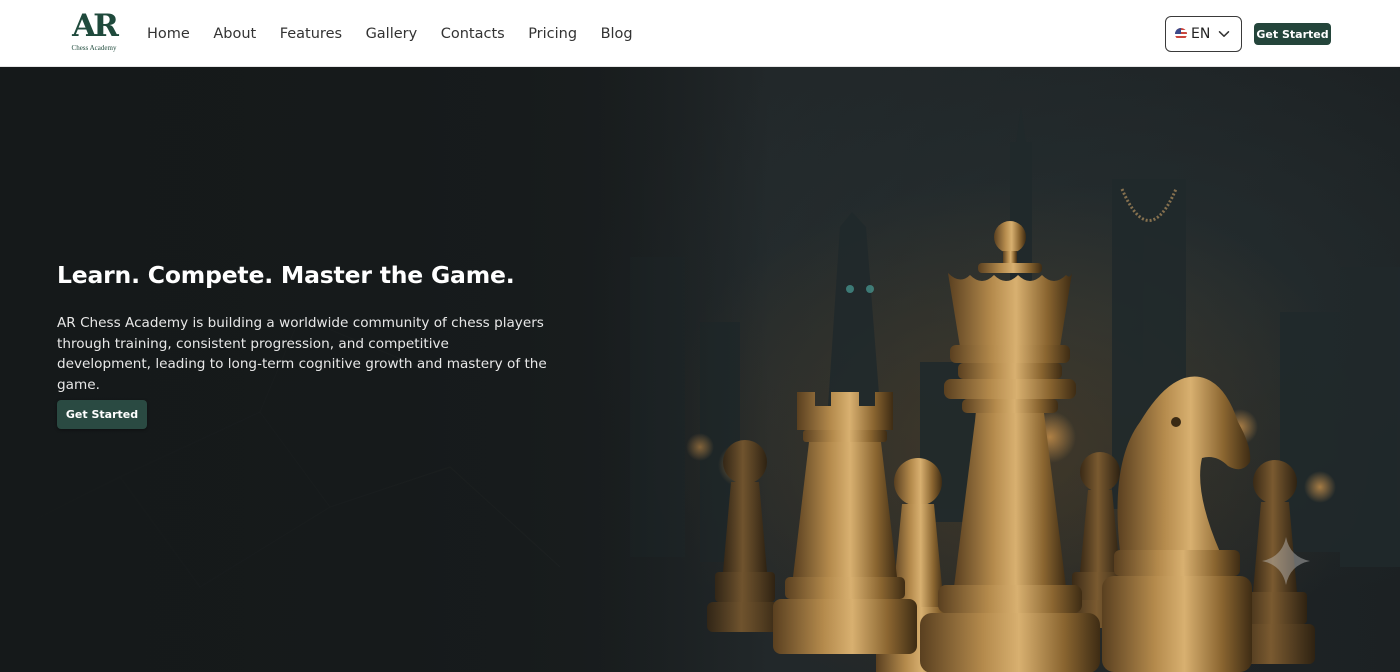  What do you see at coordinates (234, 34) in the screenshot?
I see `nav-item-about: About` at bounding box center [234, 34].